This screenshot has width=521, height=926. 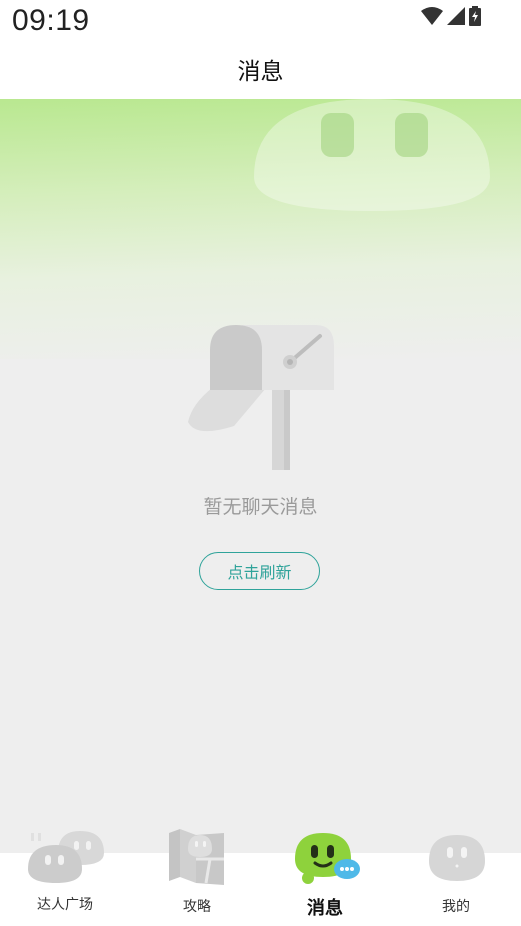 I want to click on empty-message: 暂无聊天消息, so click(x=260, y=507).